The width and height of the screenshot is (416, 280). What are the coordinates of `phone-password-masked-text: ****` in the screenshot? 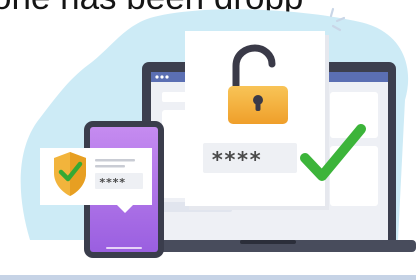 It's located at (112, 182).